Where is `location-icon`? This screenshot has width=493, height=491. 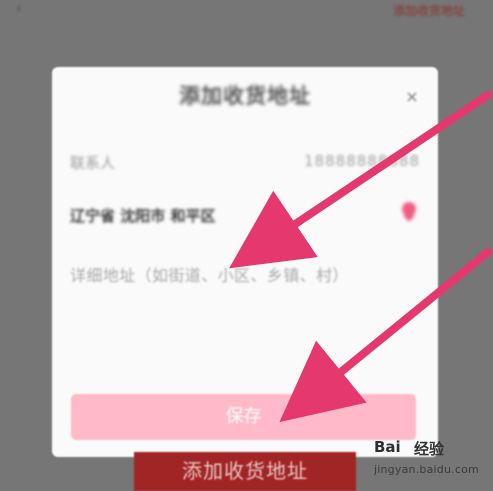 location-icon is located at coordinates (409, 209).